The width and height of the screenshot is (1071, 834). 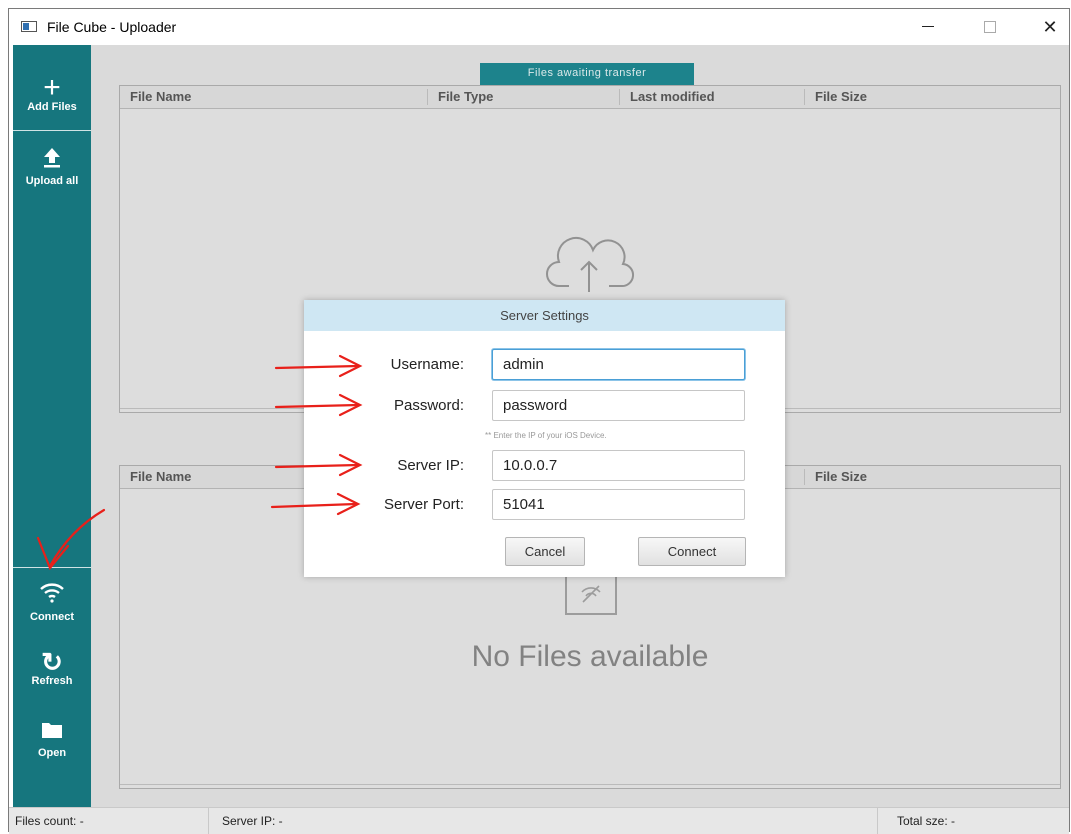 I want to click on arrow-to-server-ip, so click(x=318, y=465).